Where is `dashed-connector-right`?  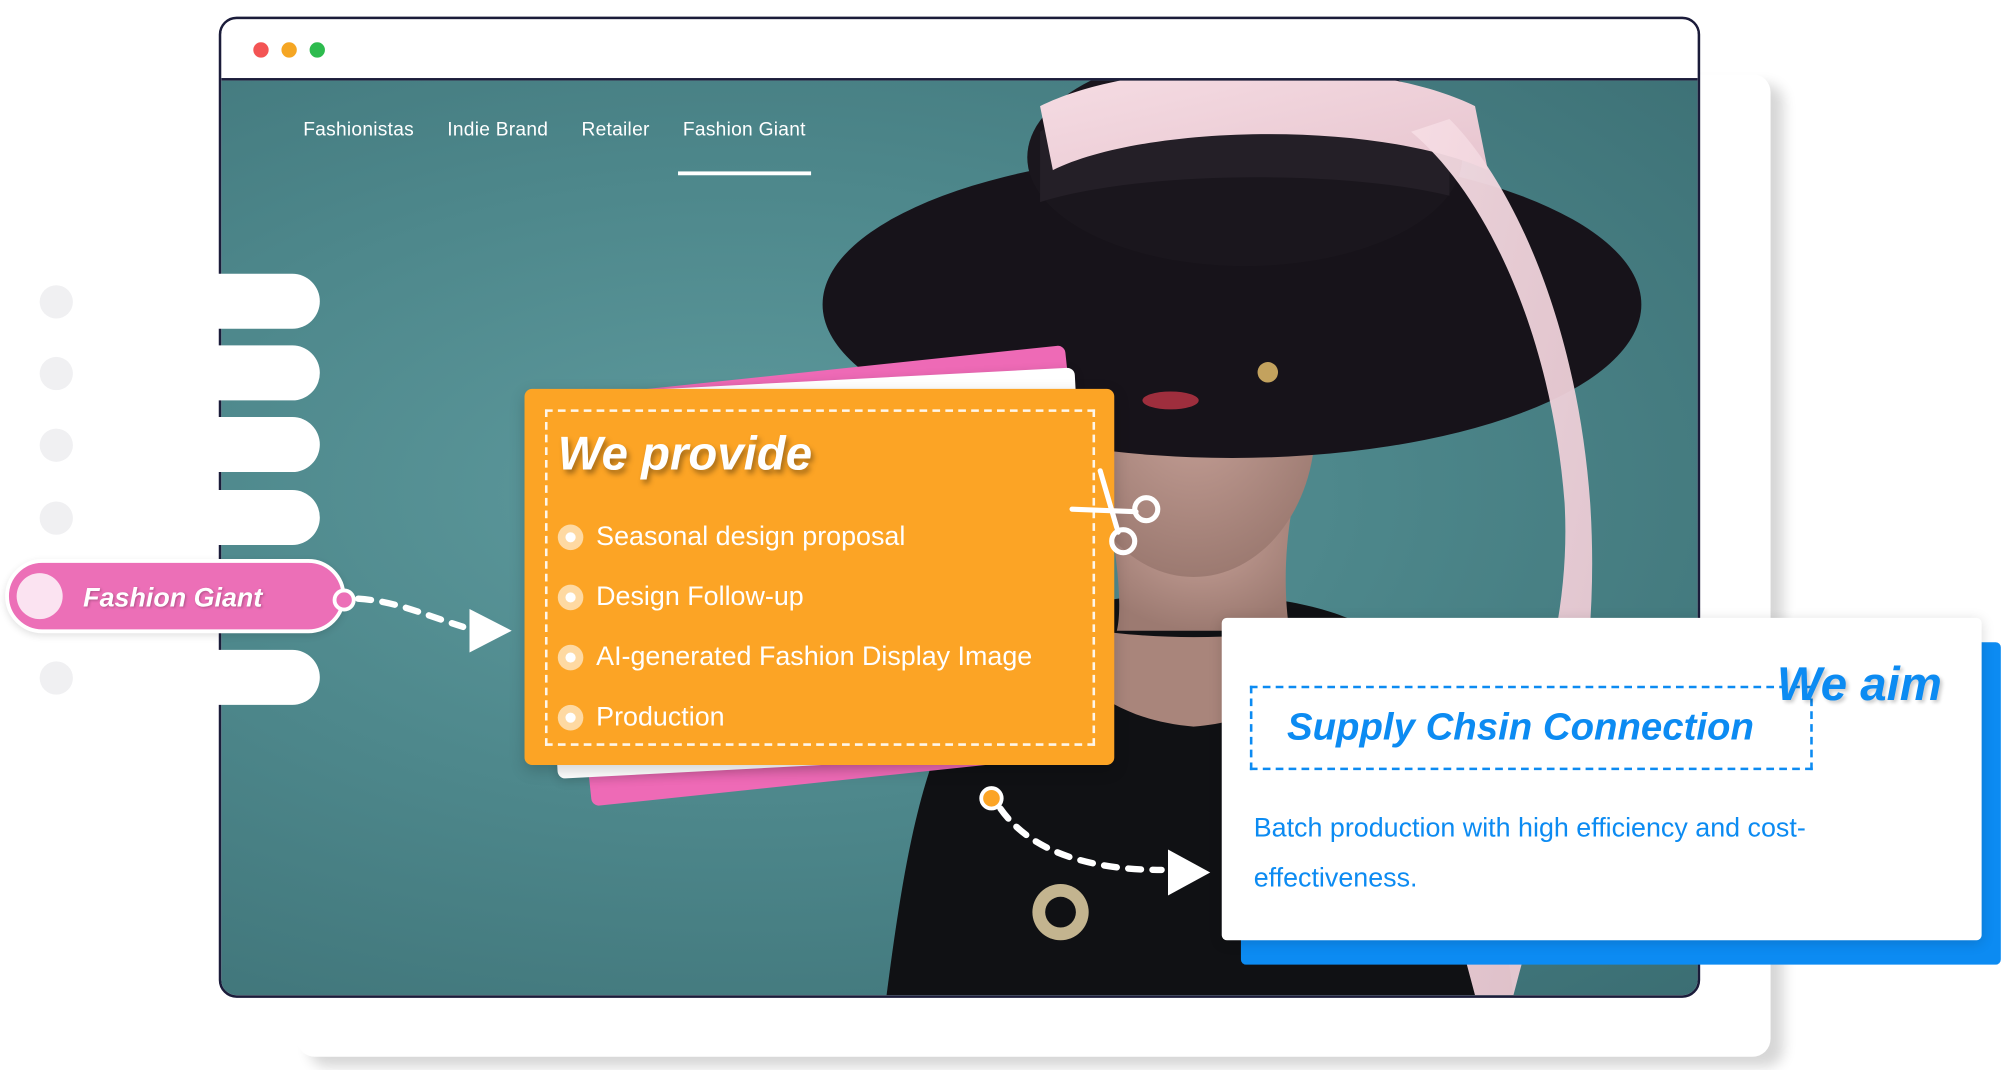
dashed-connector-right is located at coordinates (1081, 839).